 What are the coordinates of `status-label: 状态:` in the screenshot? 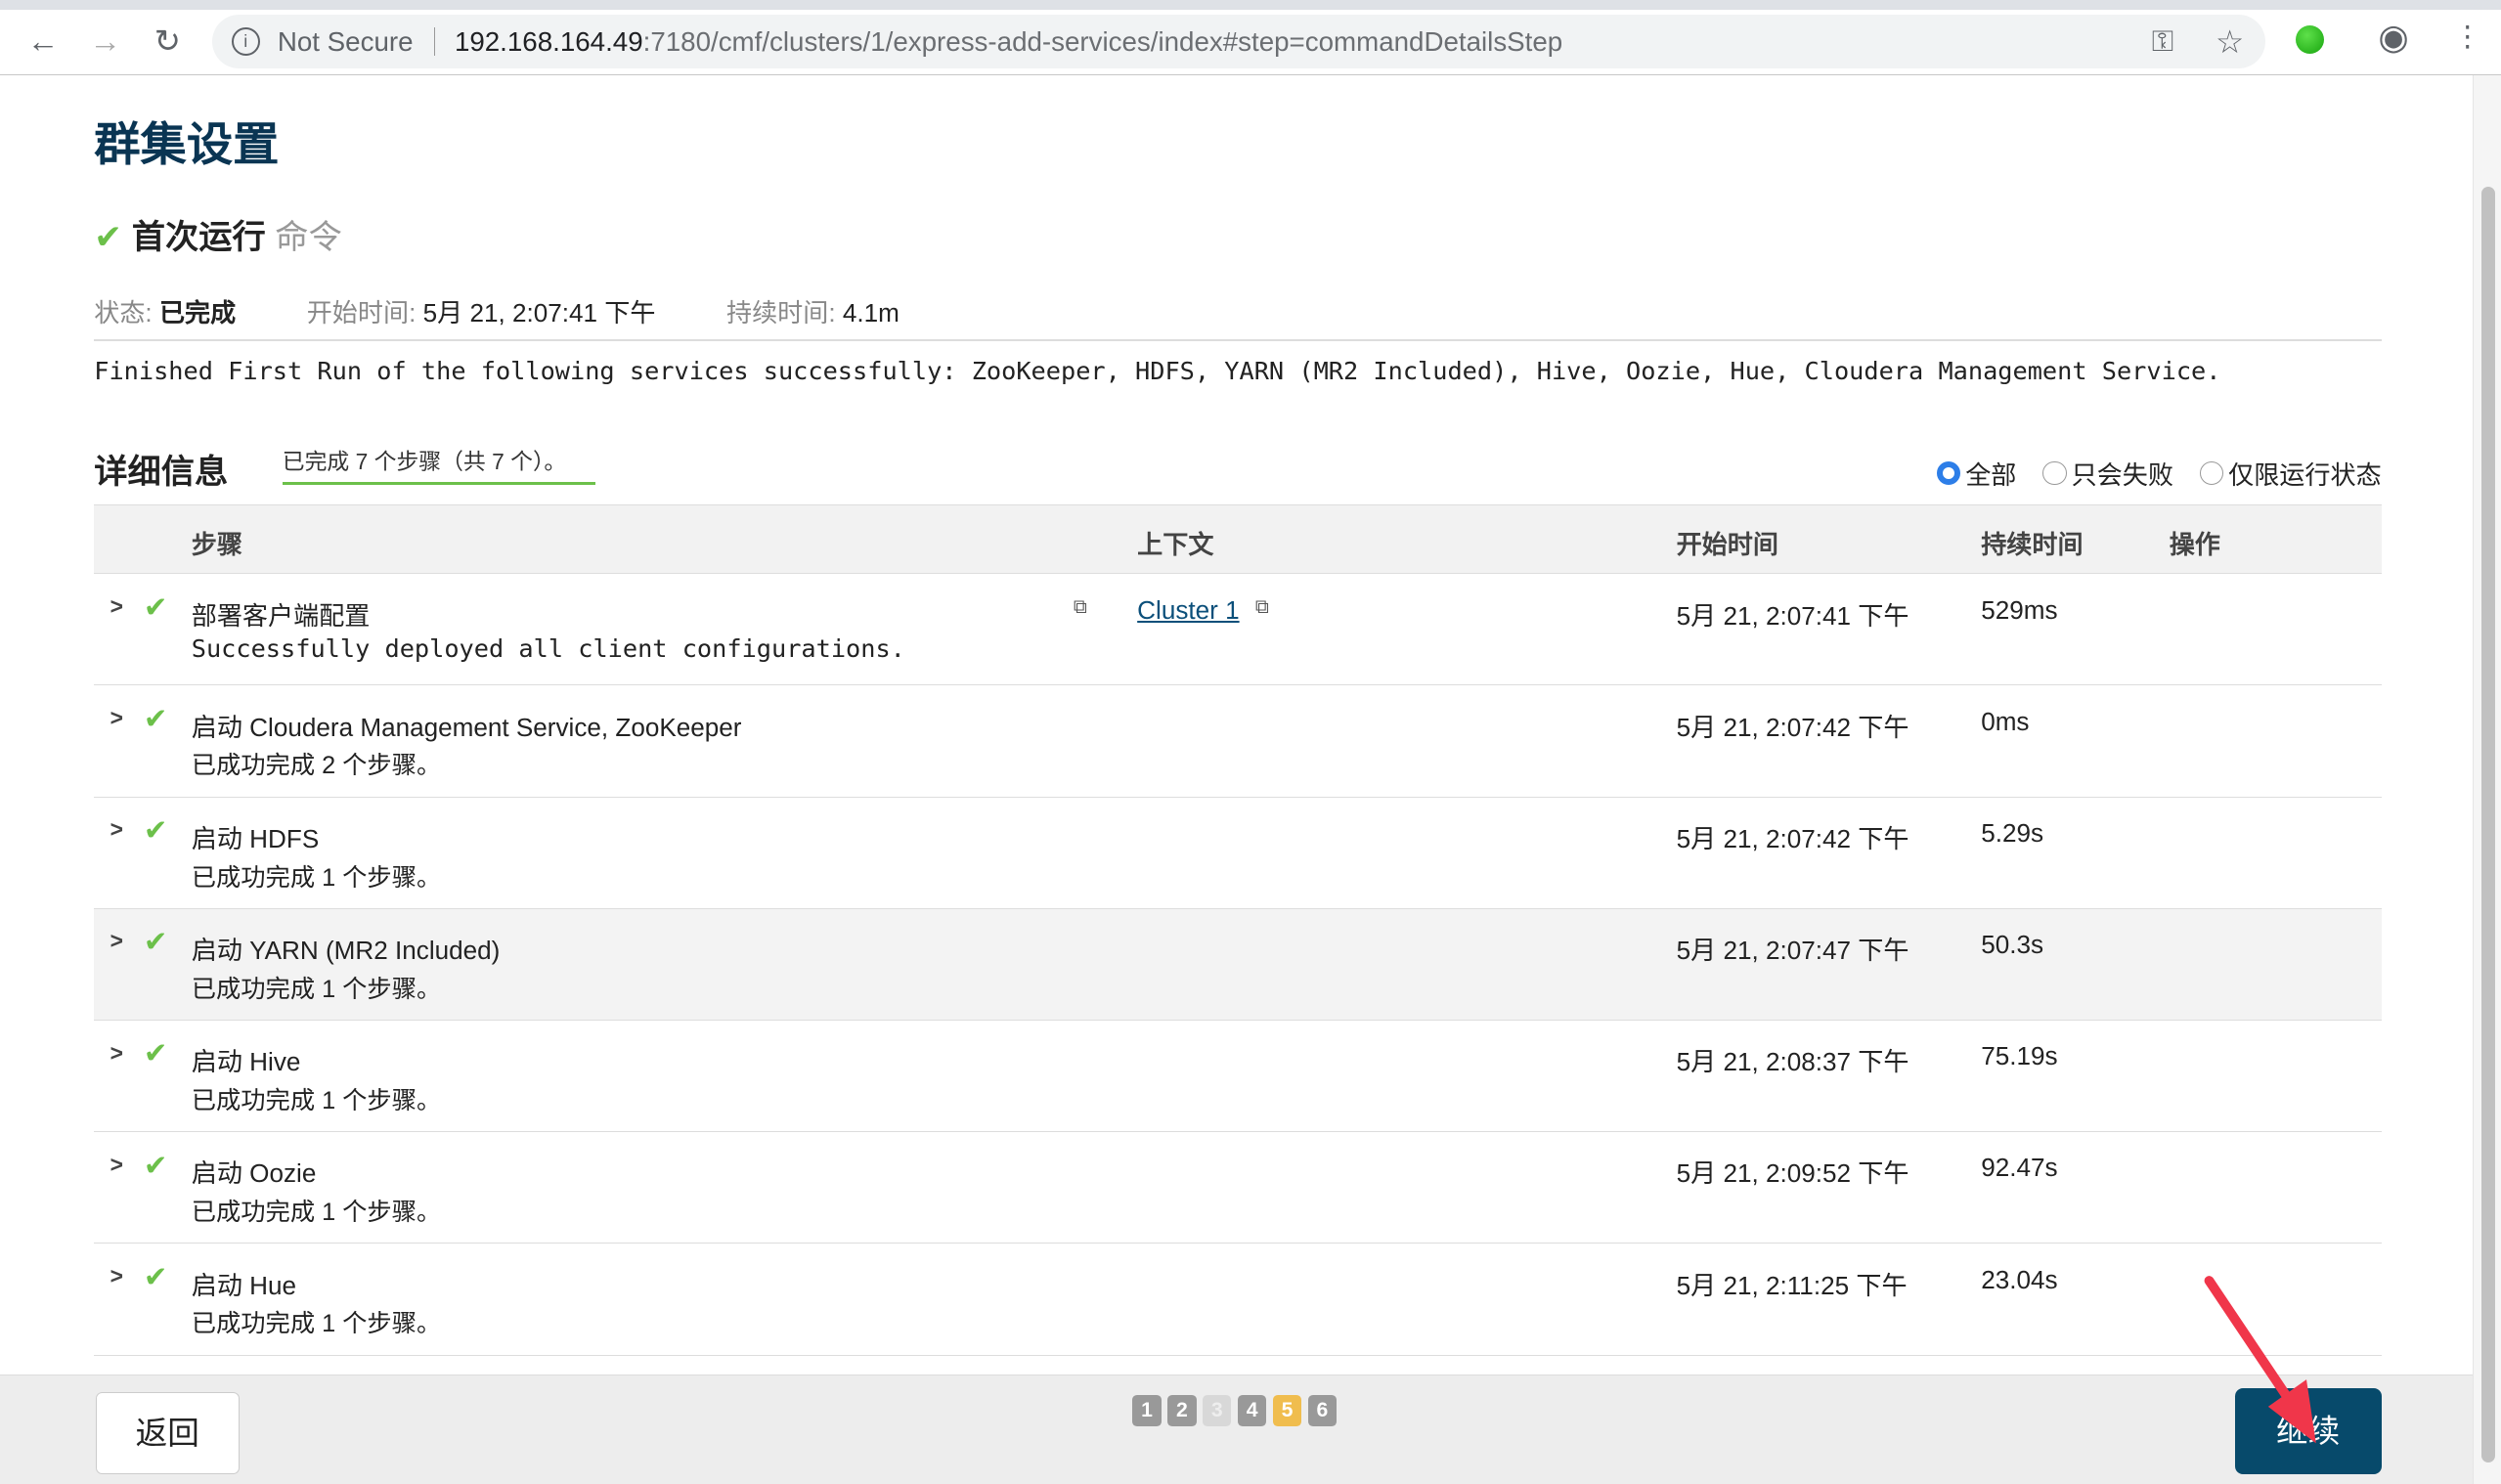 It's located at (123, 312).